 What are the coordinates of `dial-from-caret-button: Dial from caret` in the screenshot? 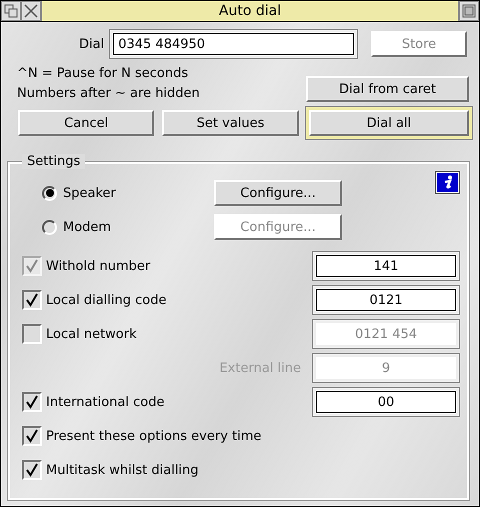 It's located at (387, 89).